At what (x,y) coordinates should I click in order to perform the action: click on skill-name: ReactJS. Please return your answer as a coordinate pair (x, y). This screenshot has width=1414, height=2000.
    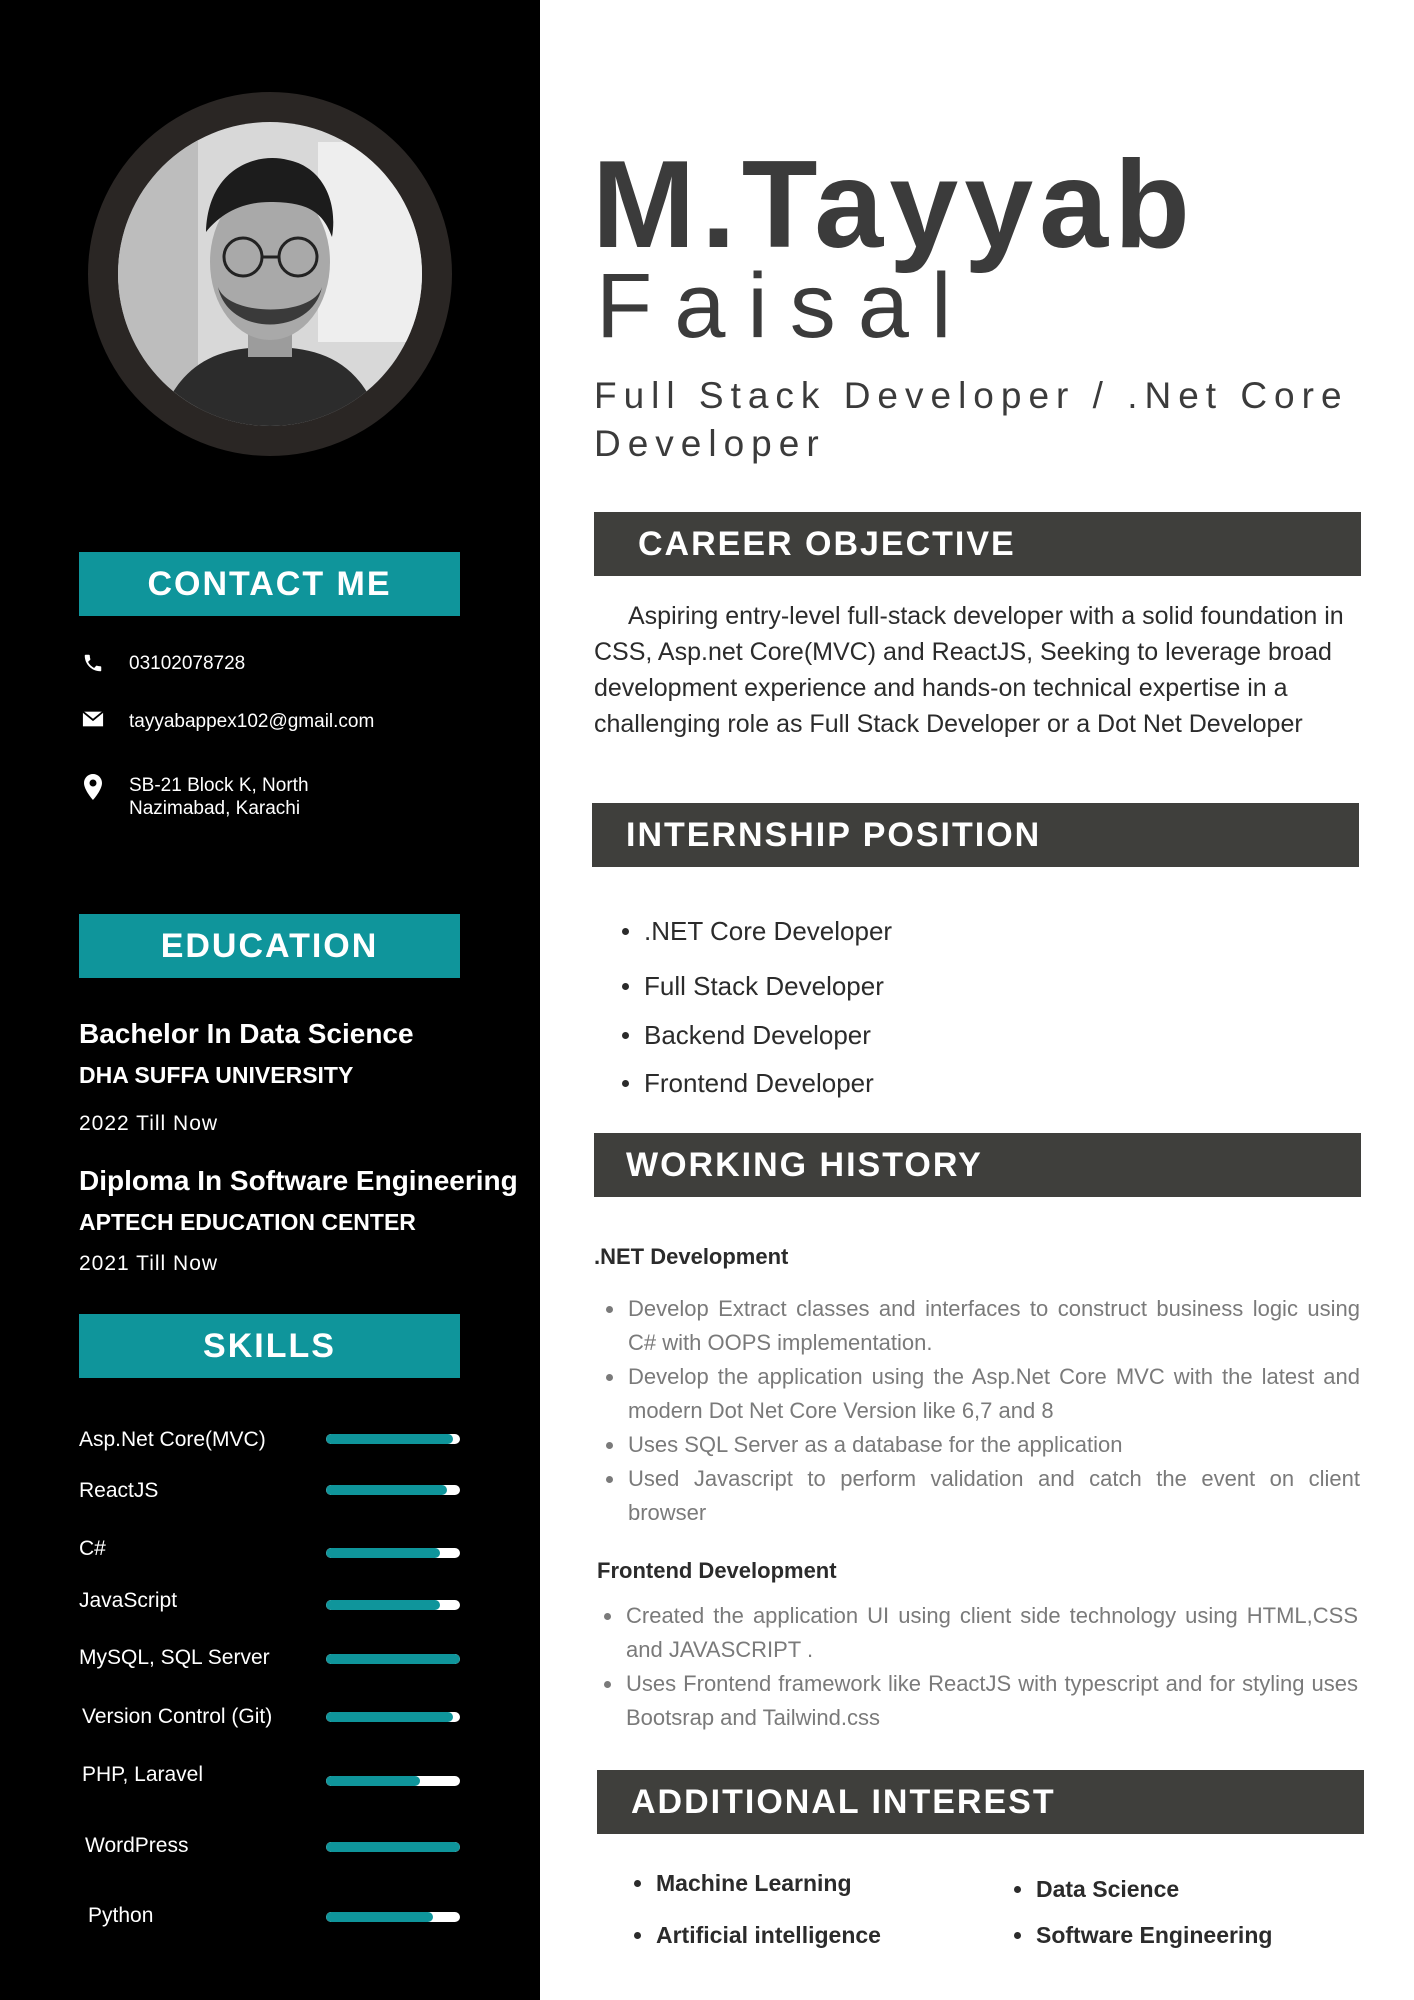
    Looking at the image, I should click on (119, 1490).